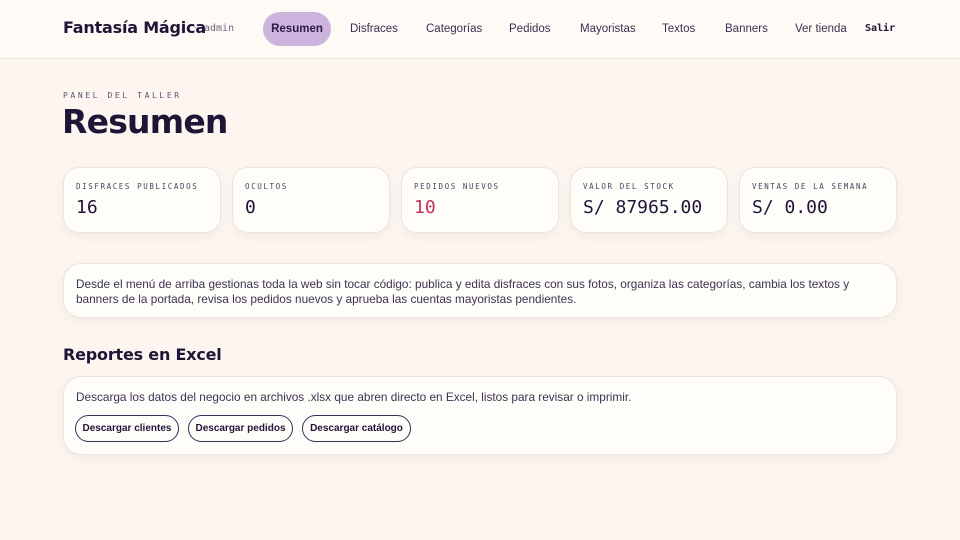 Image resolution: width=960 pixels, height=540 pixels. I want to click on stat-label: OCULTOS, so click(266, 186).